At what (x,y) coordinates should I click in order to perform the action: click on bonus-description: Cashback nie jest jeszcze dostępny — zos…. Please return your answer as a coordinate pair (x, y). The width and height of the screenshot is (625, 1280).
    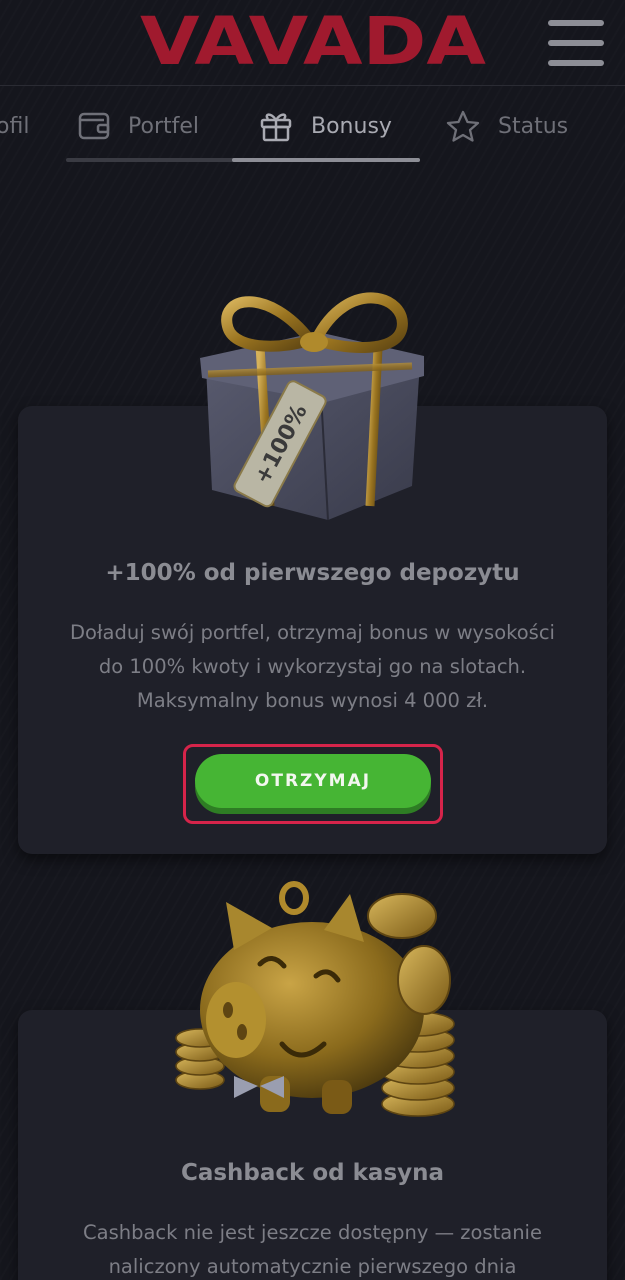
    Looking at the image, I should click on (312, 1249).